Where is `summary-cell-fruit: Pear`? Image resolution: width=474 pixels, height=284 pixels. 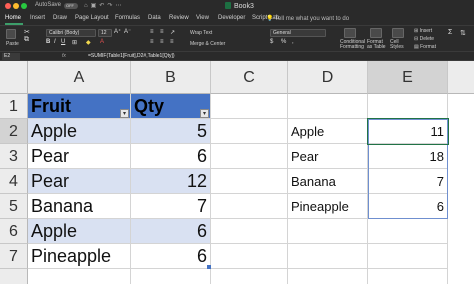
summary-cell-fruit: Pear is located at coordinates (328, 156).